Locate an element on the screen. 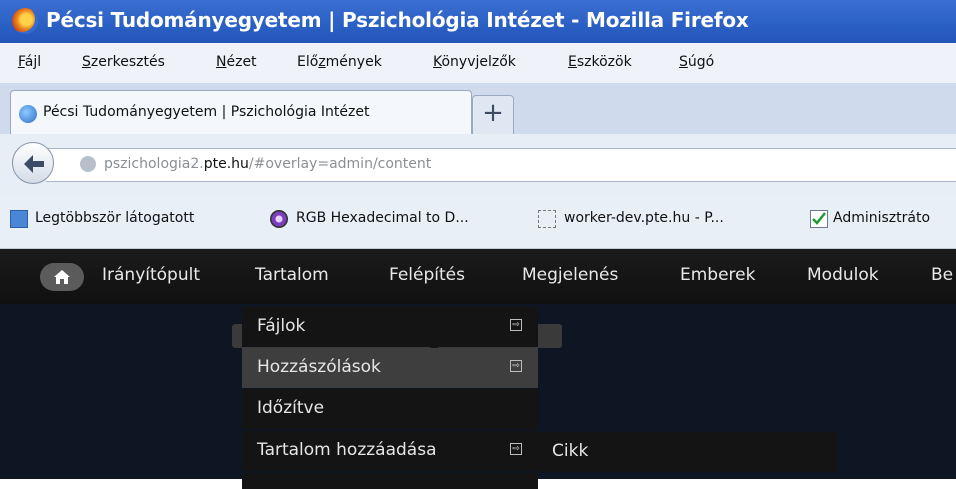 The width and height of the screenshot is (956, 489). back-button is located at coordinates (33, 163).